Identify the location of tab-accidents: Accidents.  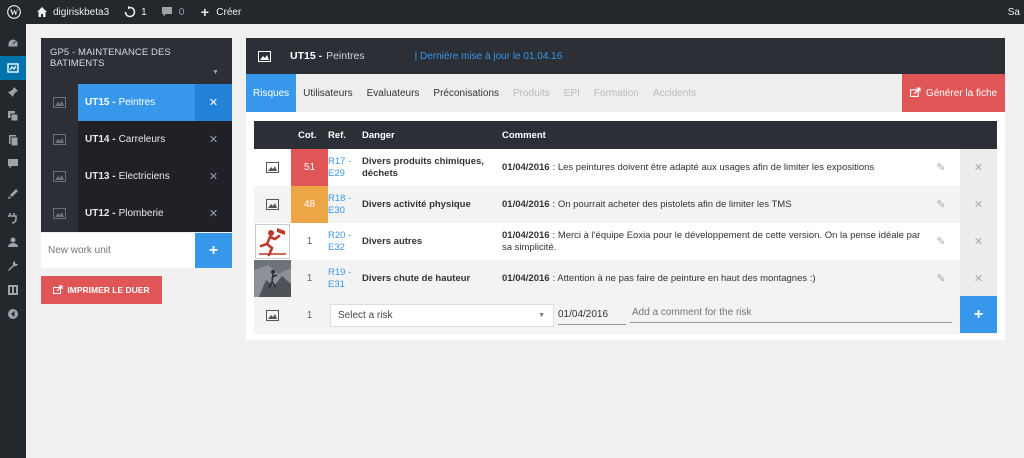
(674, 93).